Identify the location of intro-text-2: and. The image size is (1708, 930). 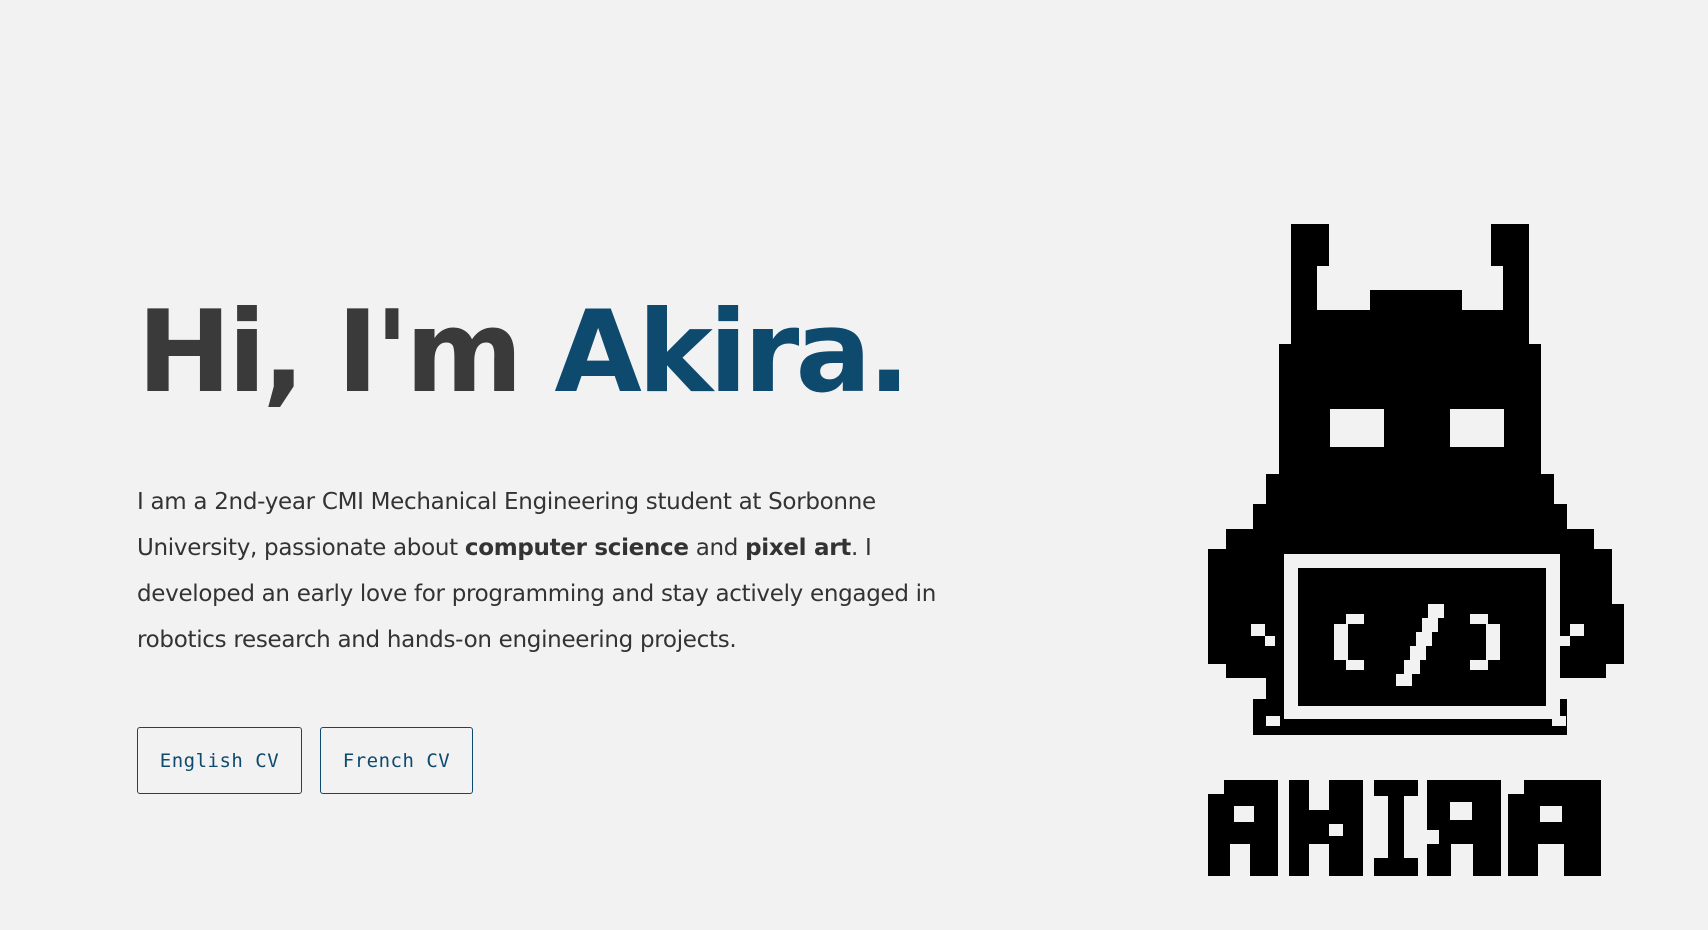
(717, 548).